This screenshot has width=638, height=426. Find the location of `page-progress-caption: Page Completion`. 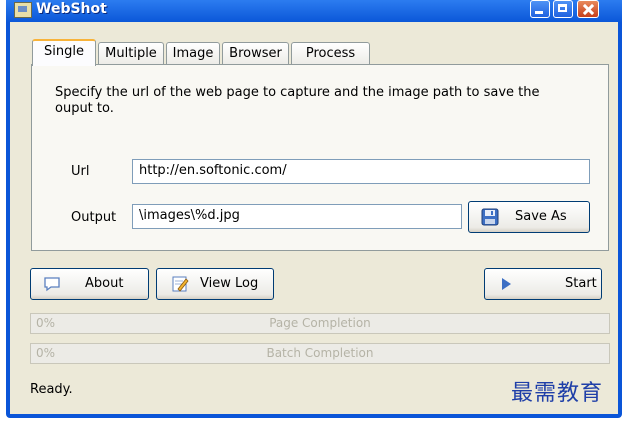

page-progress-caption: Page Completion is located at coordinates (320, 323).